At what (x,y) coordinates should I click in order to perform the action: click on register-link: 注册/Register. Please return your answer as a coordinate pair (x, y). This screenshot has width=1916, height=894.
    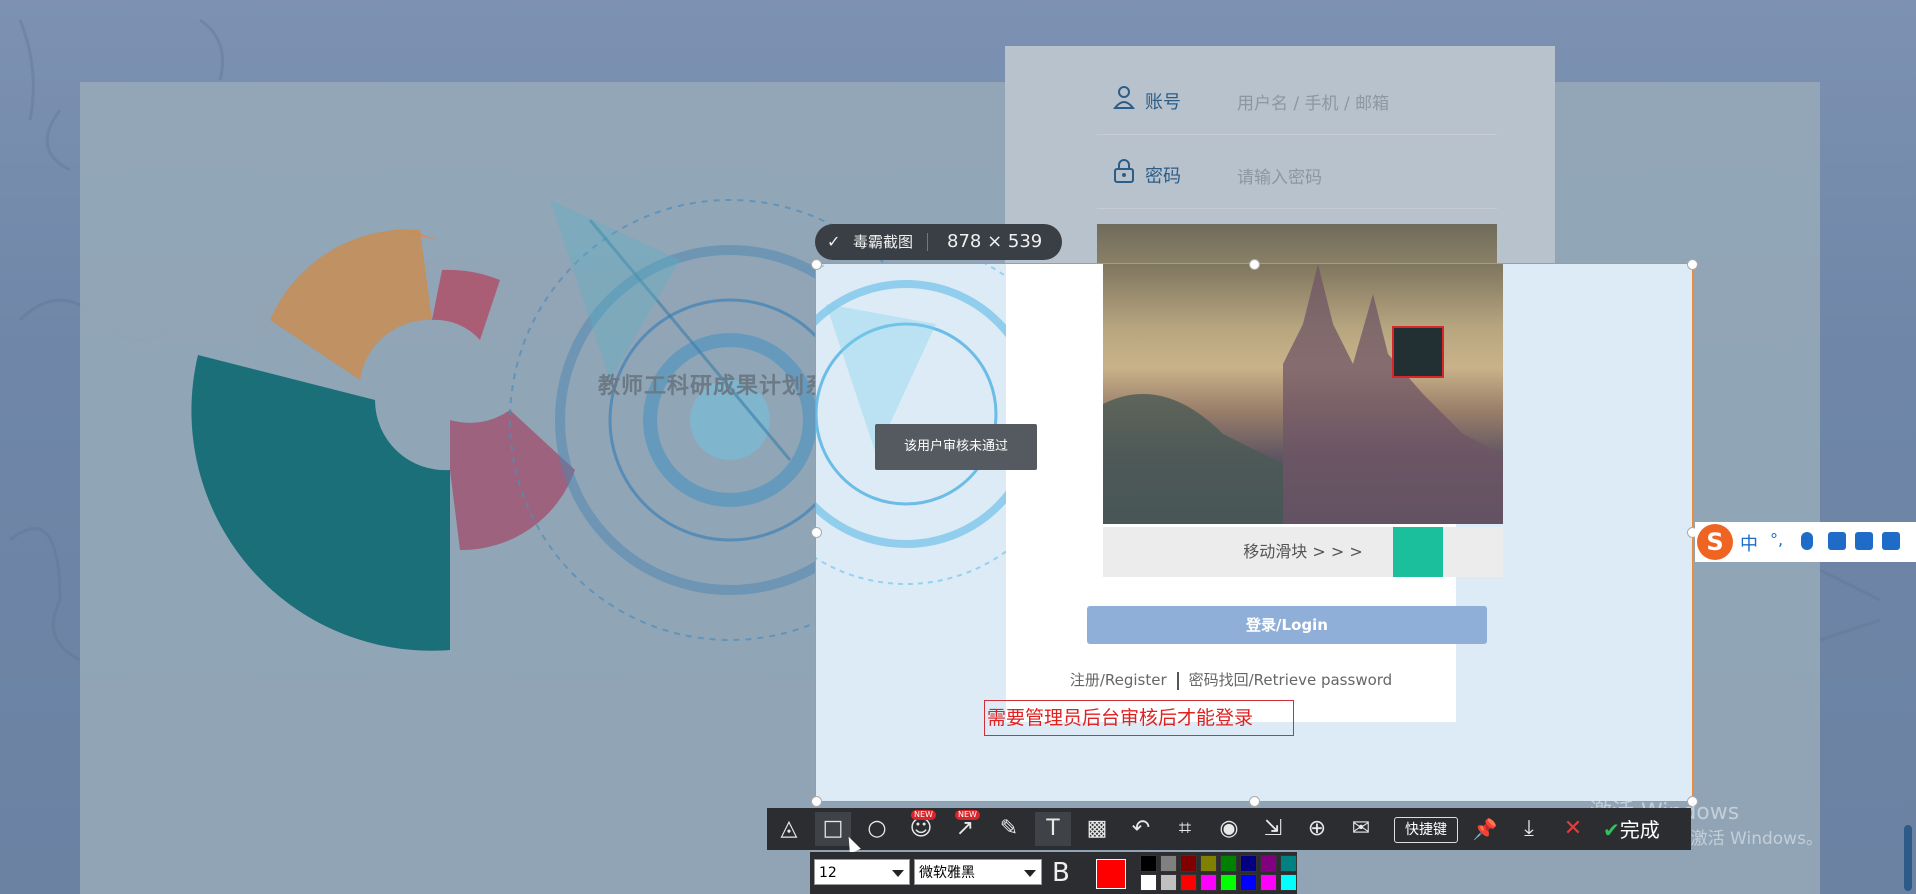
    Looking at the image, I should click on (1118, 680).